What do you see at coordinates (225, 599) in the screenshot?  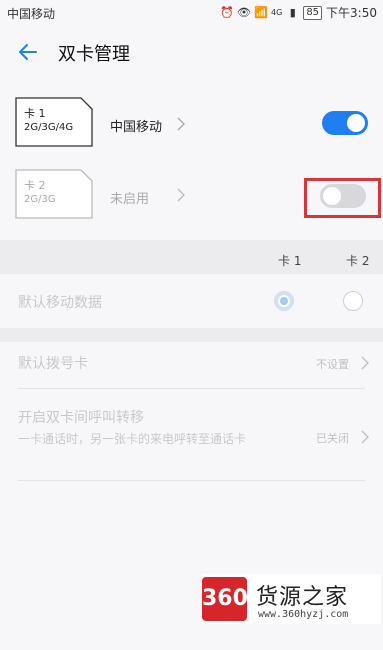 I see `watermark-badge: 360` at bounding box center [225, 599].